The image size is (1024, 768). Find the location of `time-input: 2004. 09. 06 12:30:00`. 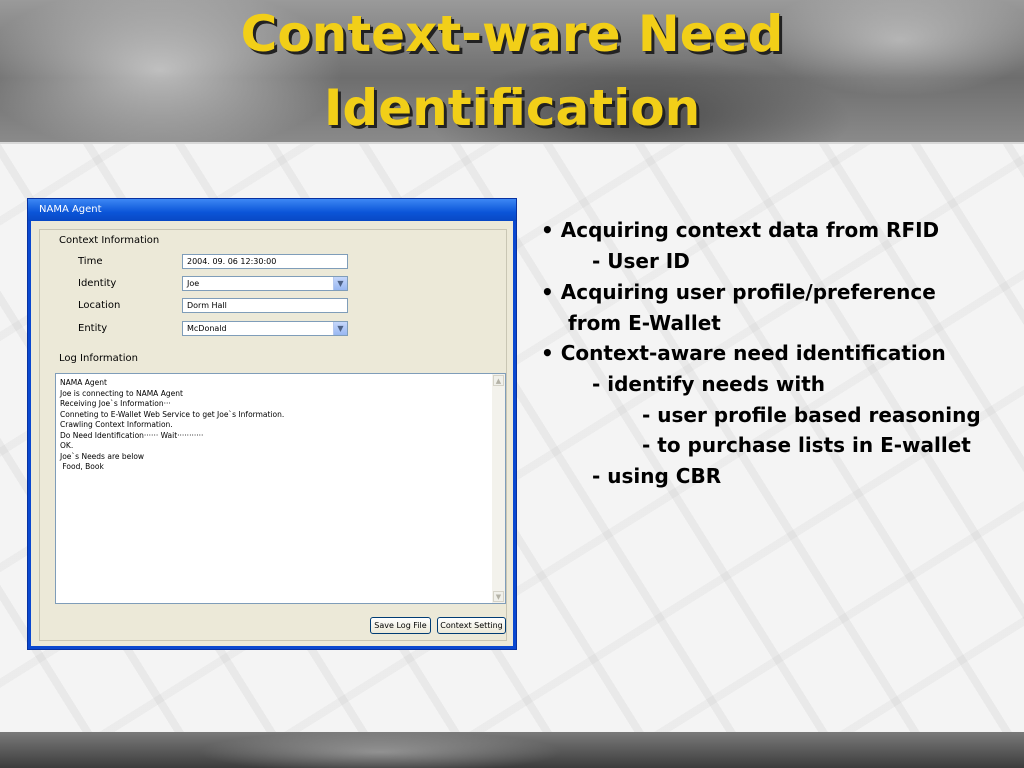

time-input: 2004. 09. 06 12:30:00 is located at coordinates (265, 261).